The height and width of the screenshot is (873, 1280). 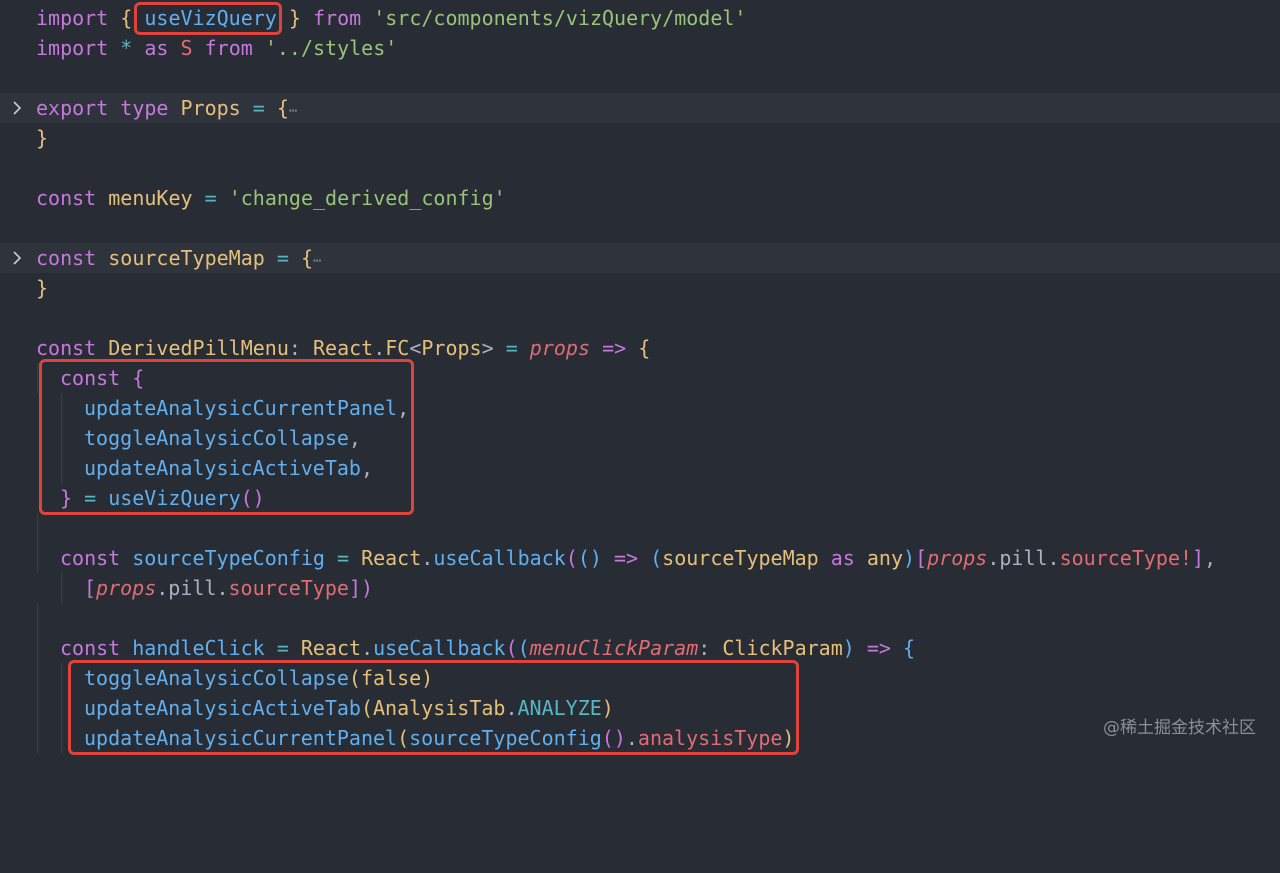 I want to click on token: ], so click(x=1198, y=558).